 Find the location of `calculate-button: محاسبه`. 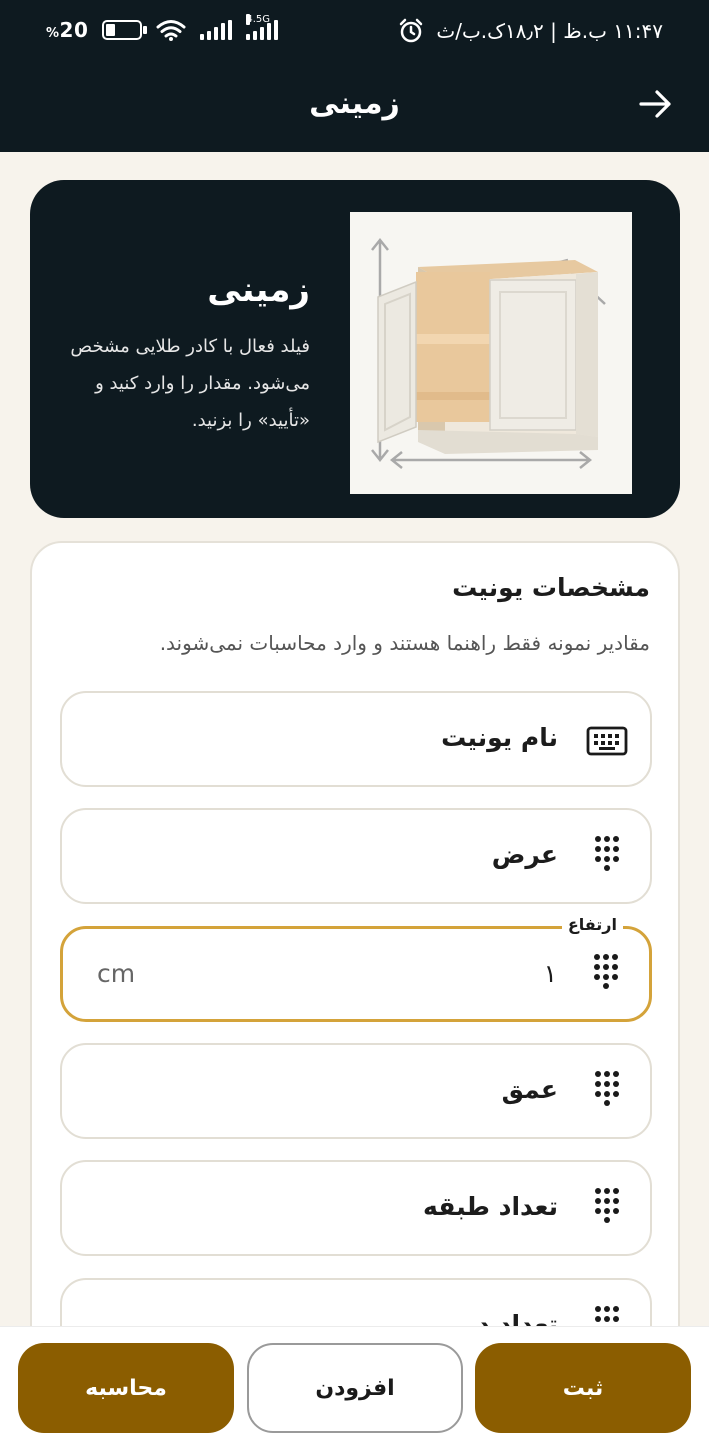

calculate-button: محاسبه is located at coordinates (126, 1388).